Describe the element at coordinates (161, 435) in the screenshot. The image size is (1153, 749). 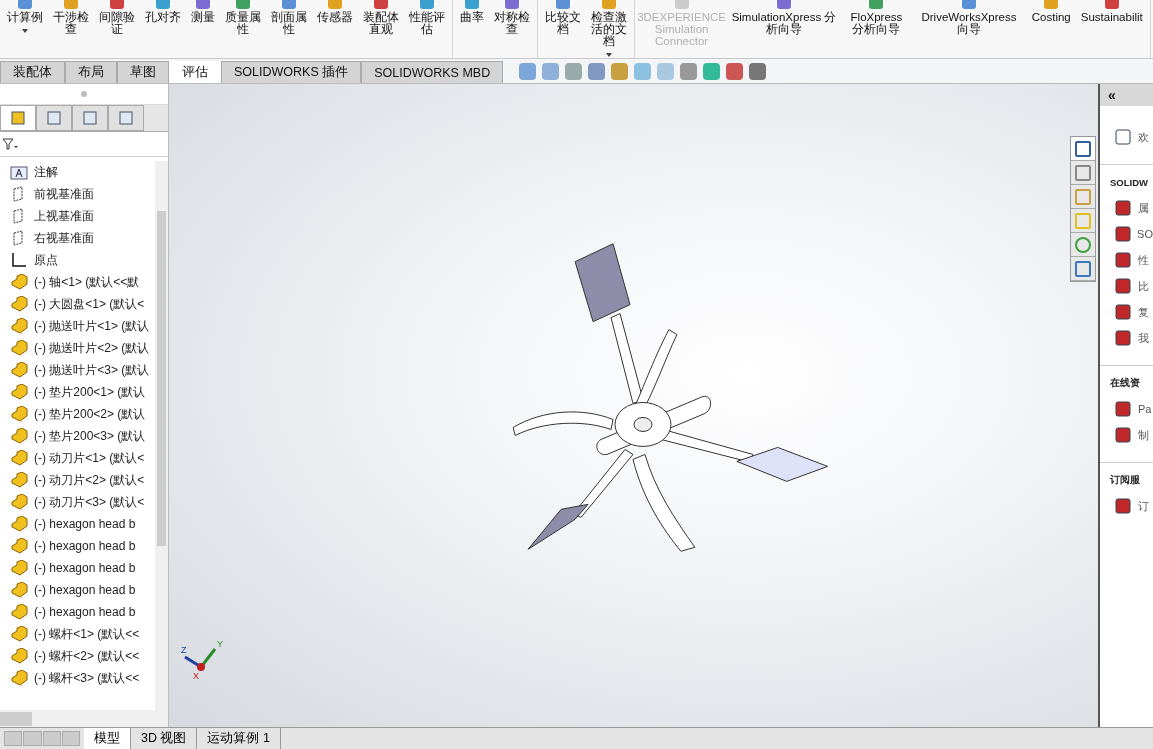
I see `scrollbar` at that location.